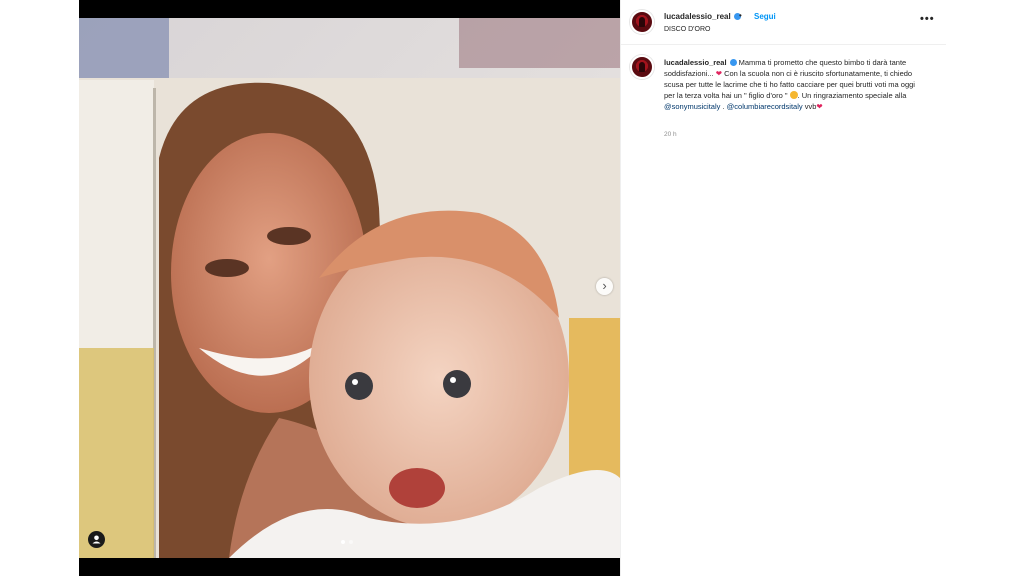 The image size is (1024, 576). What do you see at coordinates (692, 106) in the screenshot?
I see `mention-link: @sonymusicitaly` at bounding box center [692, 106].